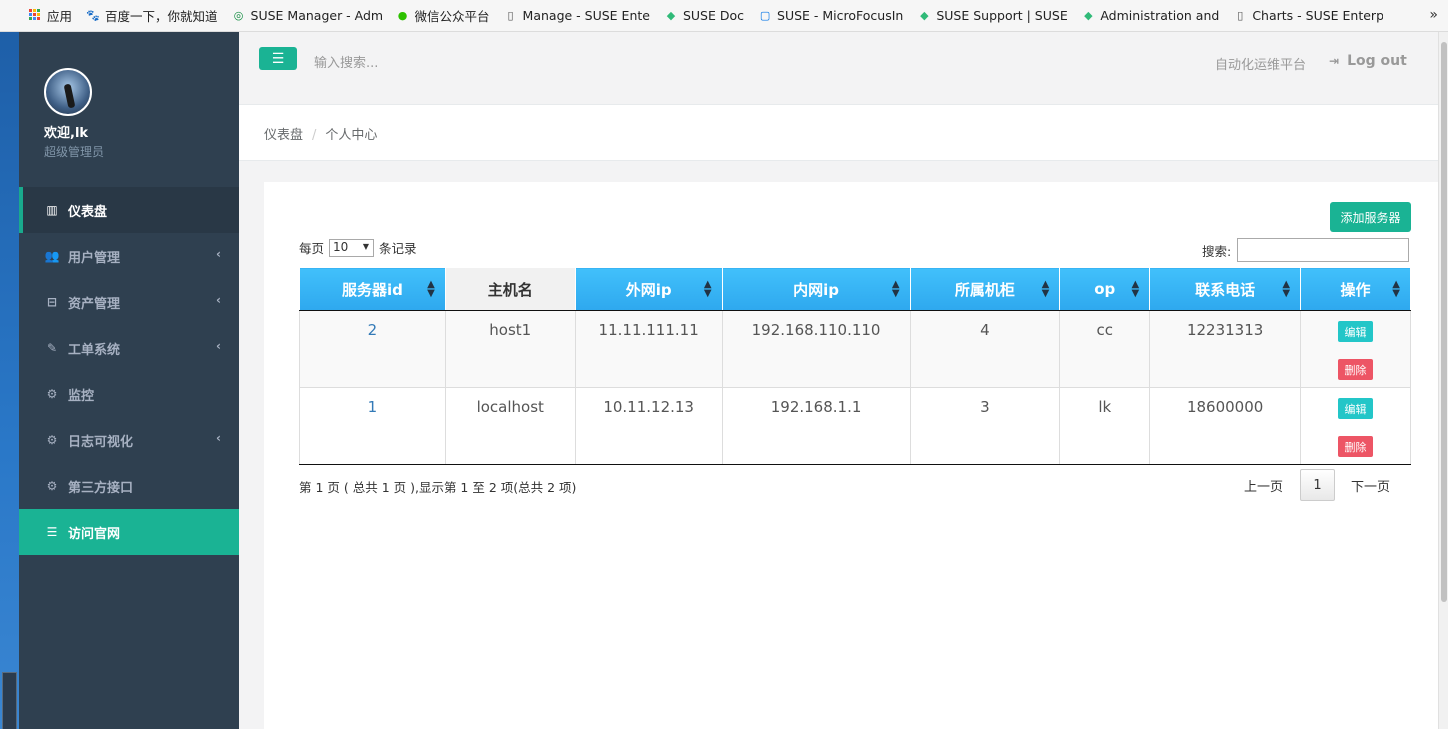 The width and height of the screenshot is (1448, 729). Describe the element at coordinates (278, 58) in the screenshot. I see `menu-toggle-button: ☰` at that location.